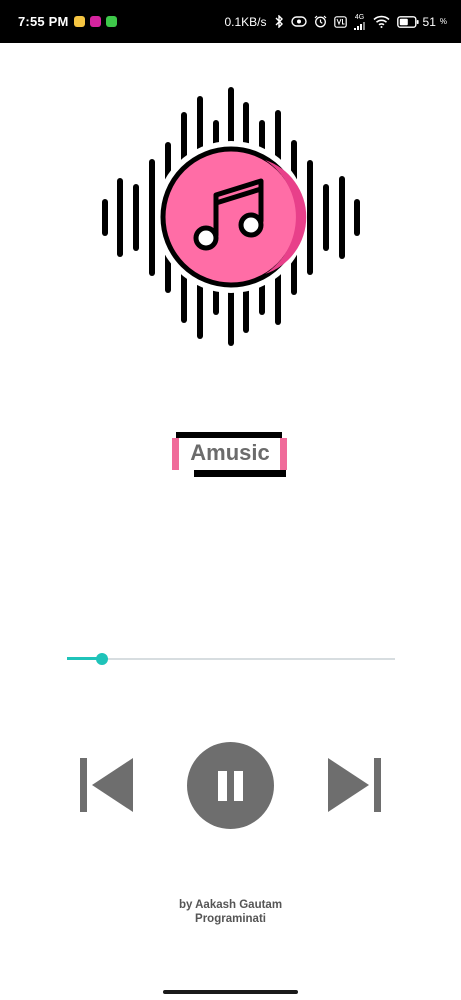 This screenshot has width=461, height=1000. I want to click on status-time: 7:55 PM, so click(43, 21).